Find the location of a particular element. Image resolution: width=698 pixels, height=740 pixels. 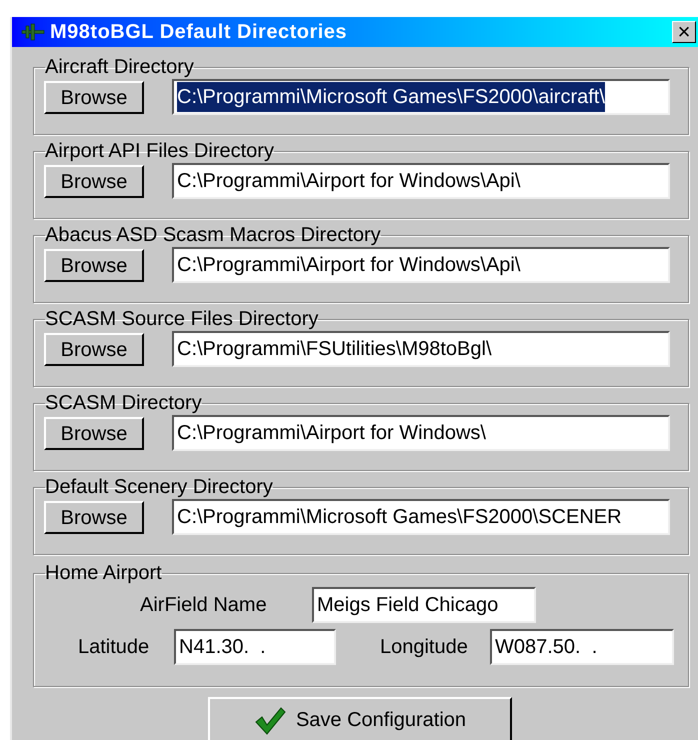

group-label: Home Airport is located at coordinates (103, 573).